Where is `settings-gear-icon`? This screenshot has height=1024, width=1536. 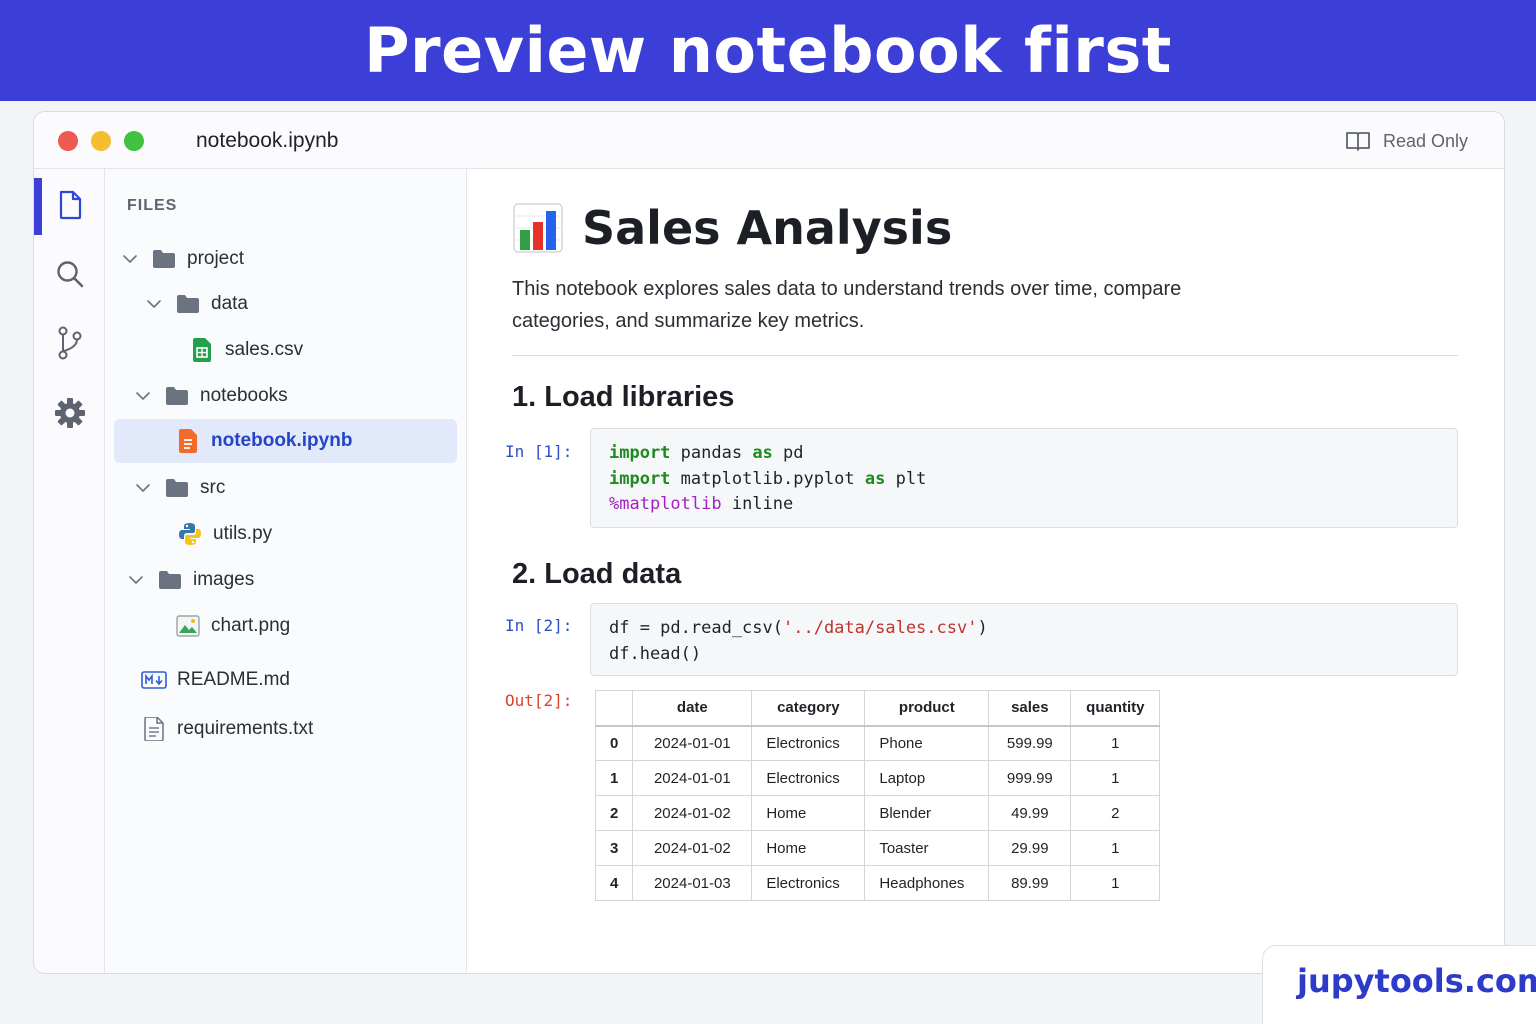 settings-gear-icon is located at coordinates (70, 413).